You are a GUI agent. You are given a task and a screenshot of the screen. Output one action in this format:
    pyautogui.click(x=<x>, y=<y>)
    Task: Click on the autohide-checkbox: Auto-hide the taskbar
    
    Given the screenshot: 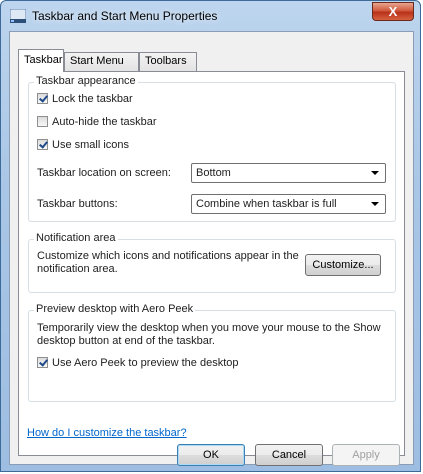 What is the action you would take?
    pyautogui.click(x=97, y=122)
    